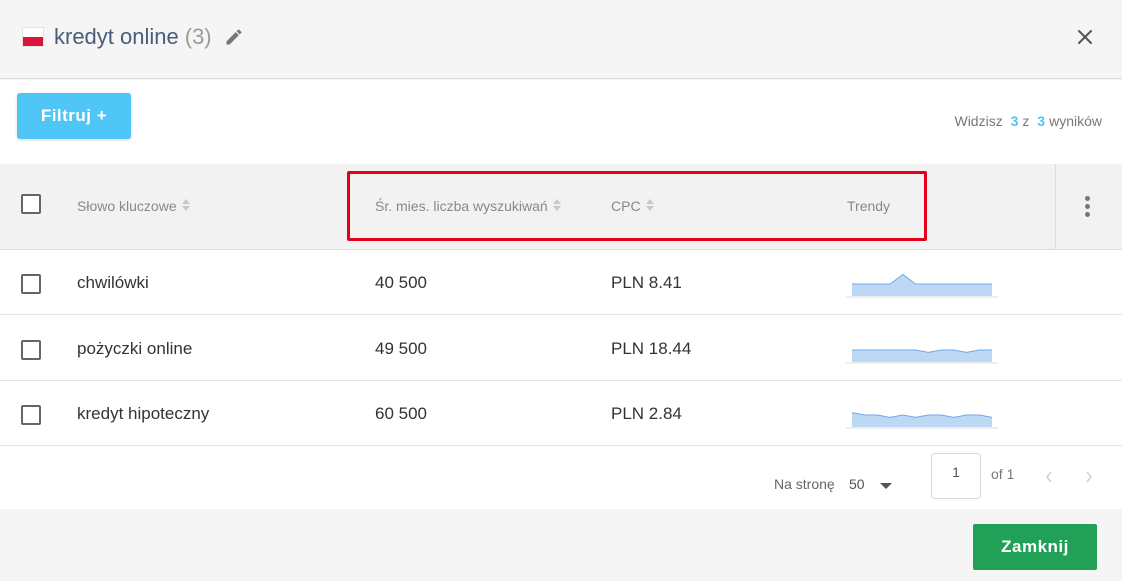 This screenshot has height=581, width=1122. What do you see at coordinates (804, 484) in the screenshot?
I see `per-page-label: Na stronę` at bounding box center [804, 484].